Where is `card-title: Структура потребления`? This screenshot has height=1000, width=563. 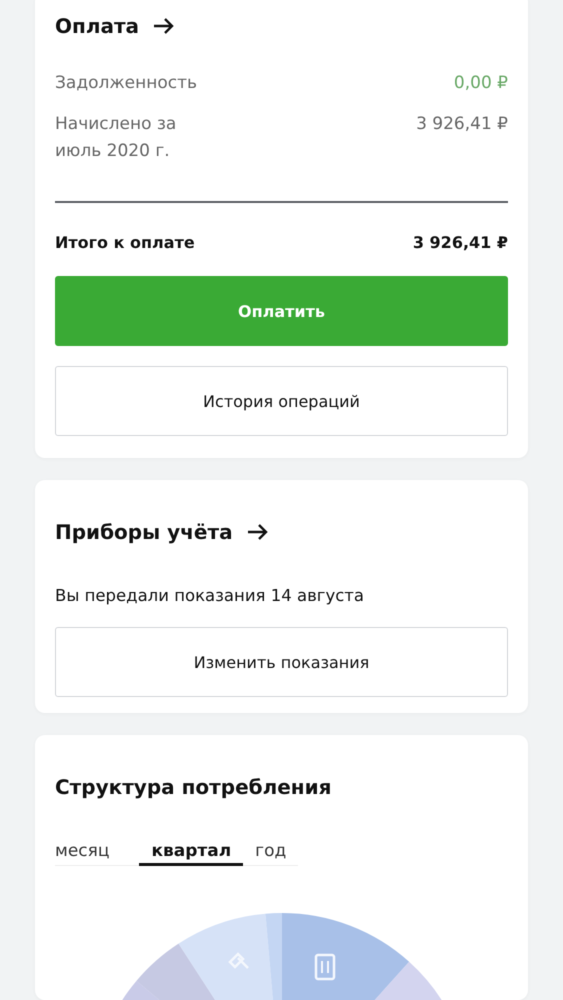
card-title: Структура потребления is located at coordinates (193, 787).